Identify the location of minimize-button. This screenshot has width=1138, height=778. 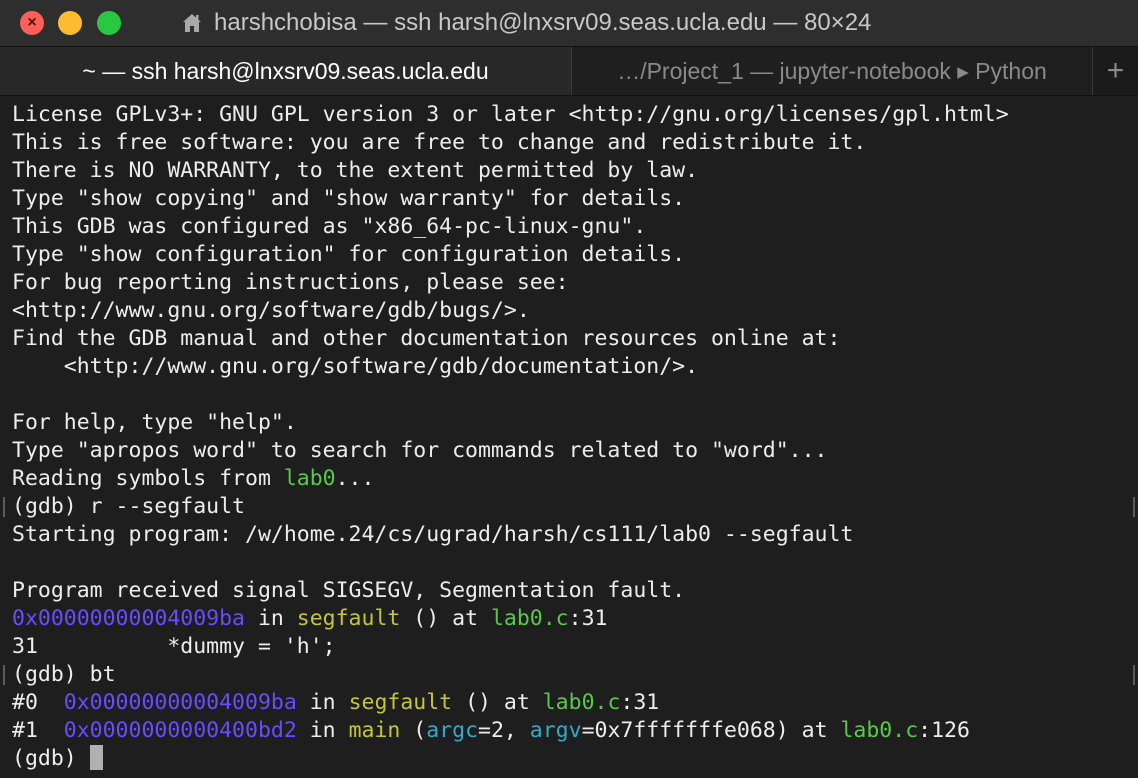
(70, 23).